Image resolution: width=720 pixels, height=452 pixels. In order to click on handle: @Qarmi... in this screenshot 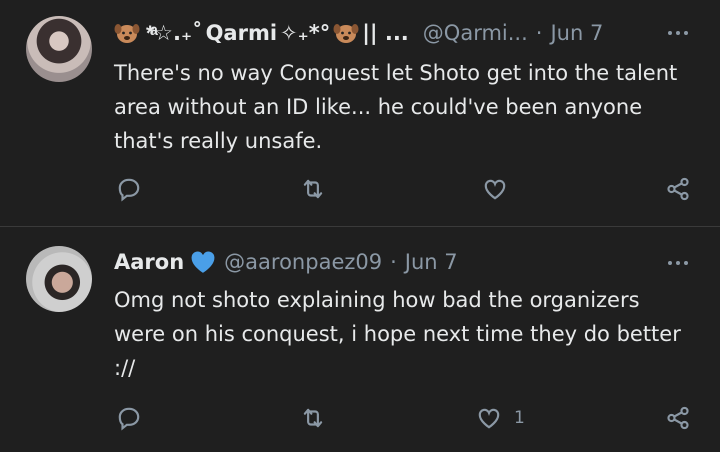, I will do `click(475, 33)`.